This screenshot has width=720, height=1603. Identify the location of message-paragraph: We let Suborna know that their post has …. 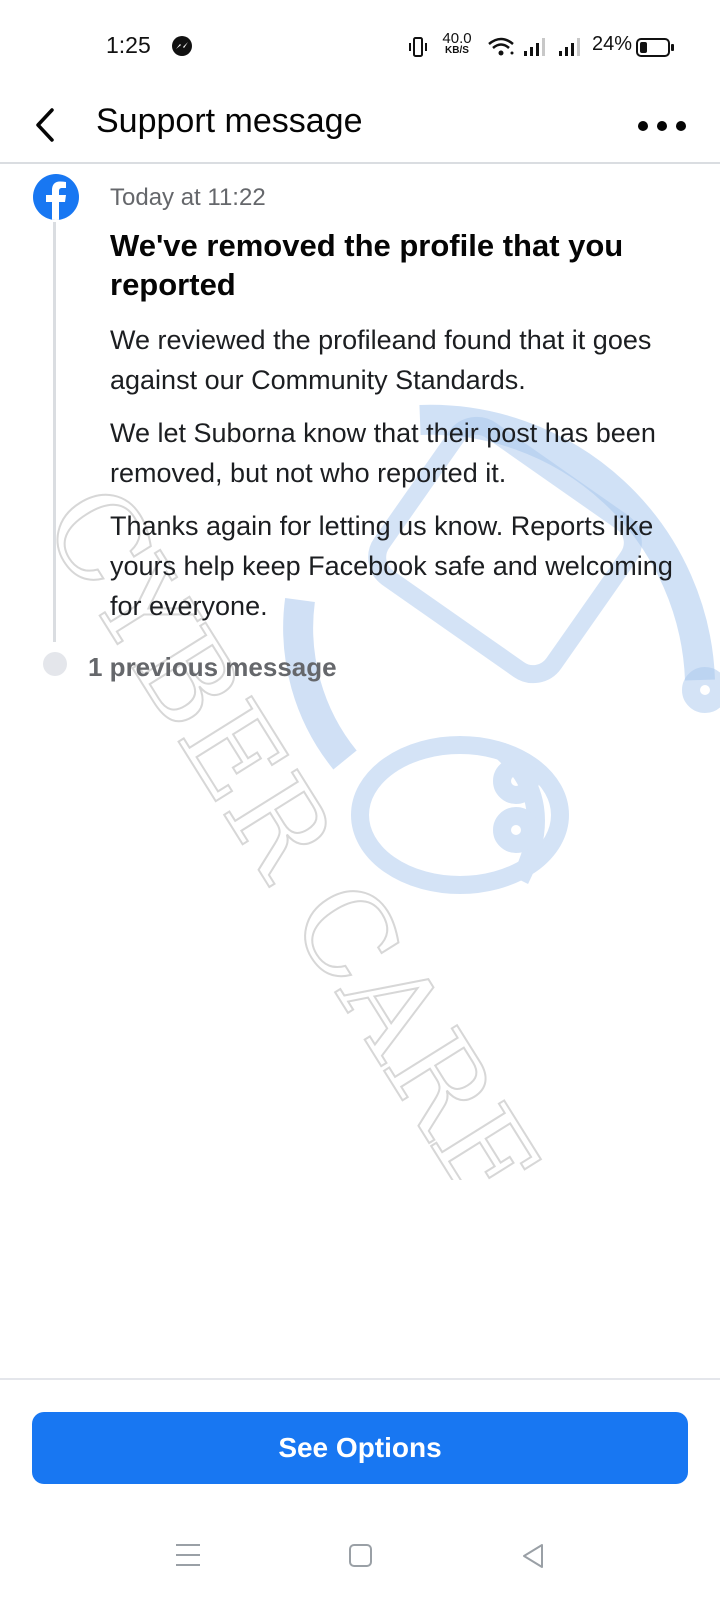
(383, 453).